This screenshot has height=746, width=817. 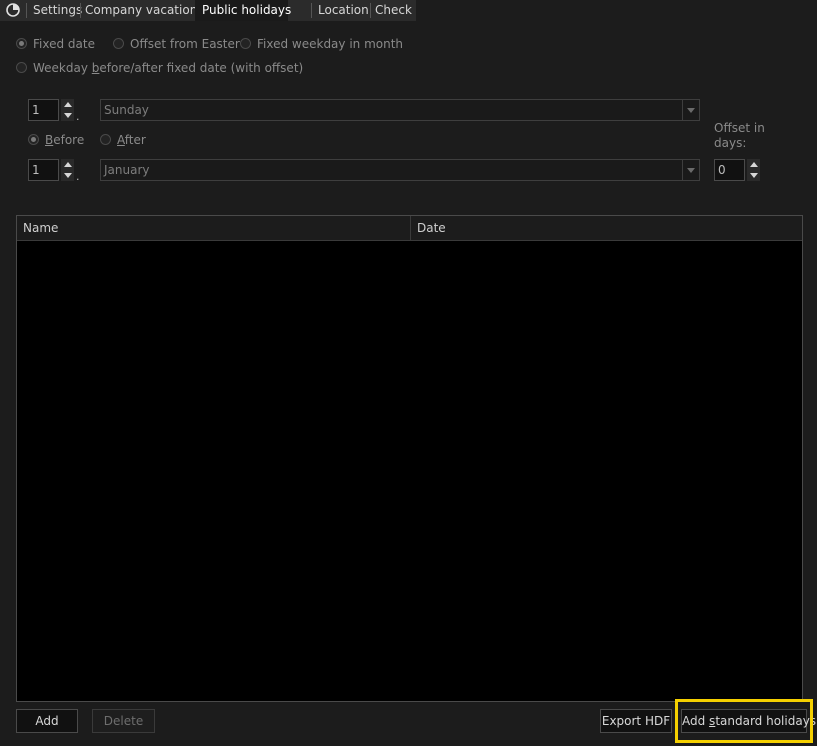 I want to click on tab-settings: Settings, so click(x=57, y=10).